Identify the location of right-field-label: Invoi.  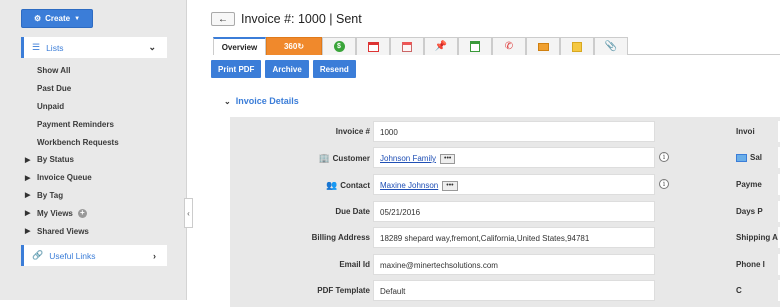
(745, 131).